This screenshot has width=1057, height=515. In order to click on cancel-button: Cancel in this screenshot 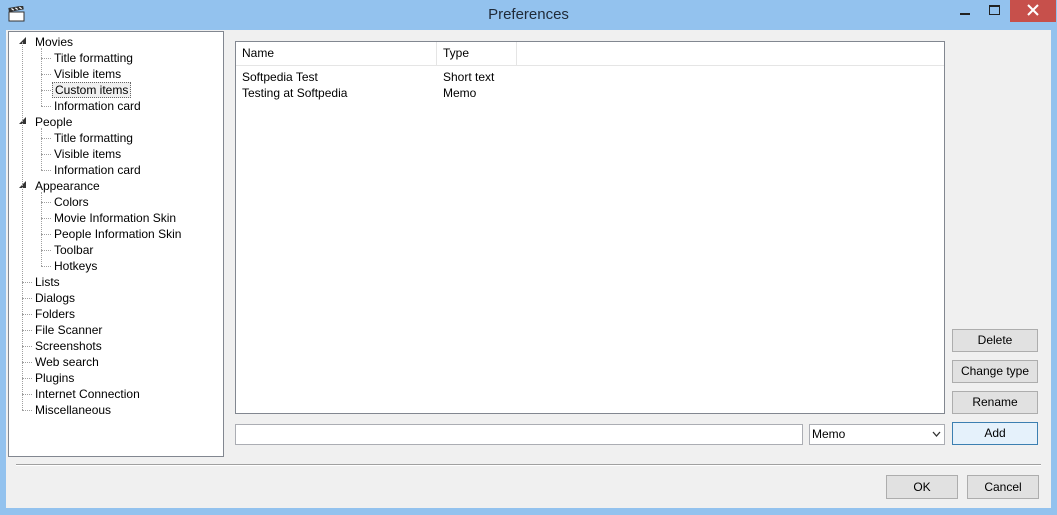, I will do `click(1003, 487)`.